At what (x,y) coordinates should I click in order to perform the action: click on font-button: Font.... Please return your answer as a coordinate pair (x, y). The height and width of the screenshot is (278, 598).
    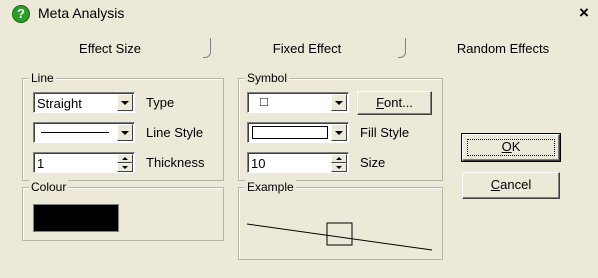
    Looking at the image, I should click on (394, 103).